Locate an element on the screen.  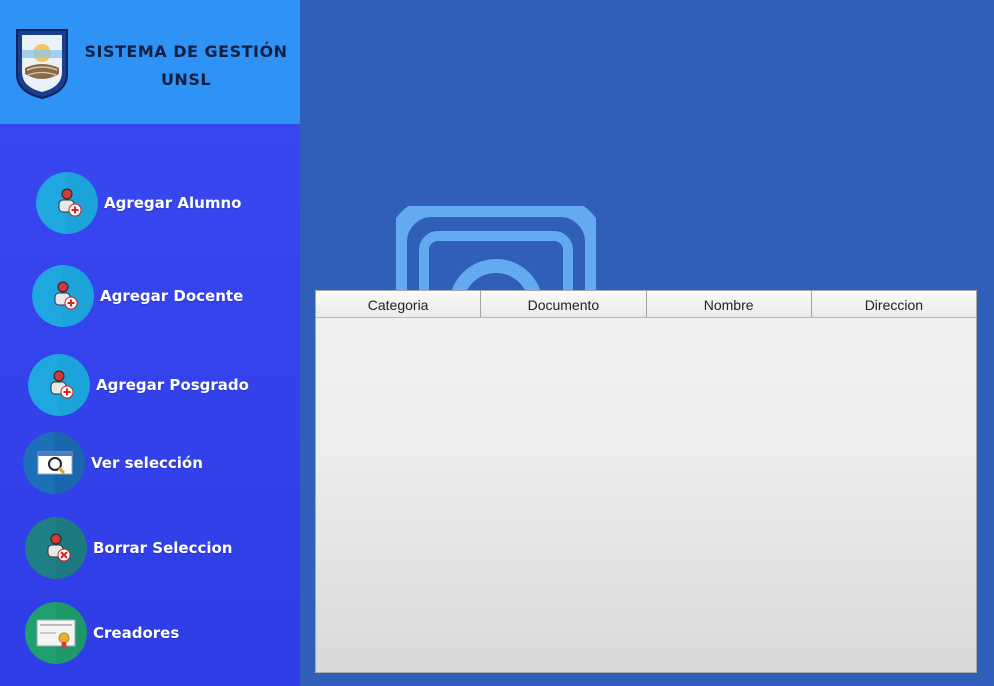
creators-button: Creadores is located at coordinates (150, 633).